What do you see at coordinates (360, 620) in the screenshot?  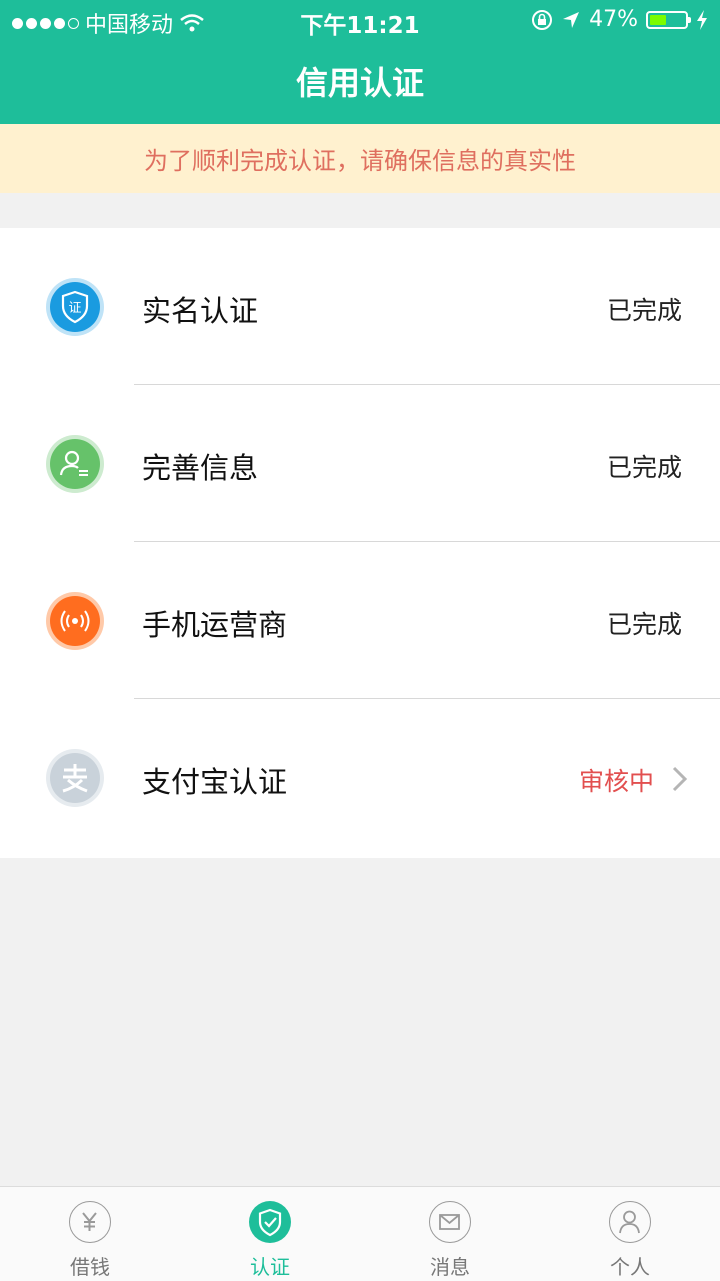 I see `list-item-carrier: 手机运营商 已完成` at bounding box center [360, 620].